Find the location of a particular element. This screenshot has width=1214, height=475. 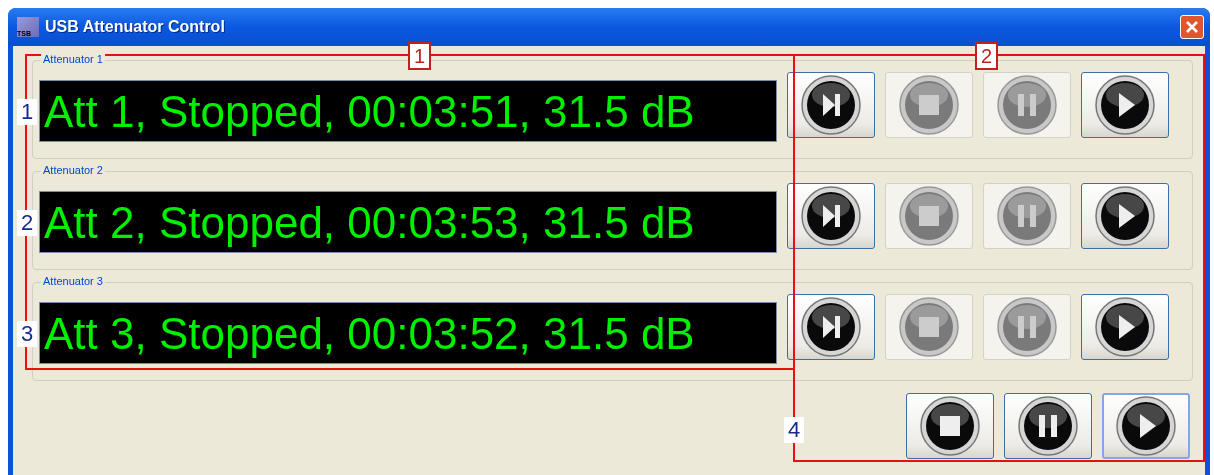

status-display: Att 1, Stopped, 00:03:51, 31.5 dB is located at coordinates (408, 111).